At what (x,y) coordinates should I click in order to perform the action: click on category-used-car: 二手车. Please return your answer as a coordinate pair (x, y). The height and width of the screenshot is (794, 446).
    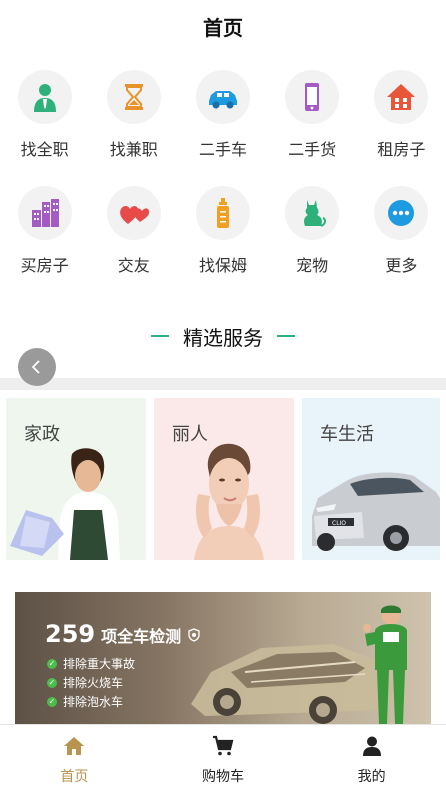
    Looking at the image, I should click on (222, 128).